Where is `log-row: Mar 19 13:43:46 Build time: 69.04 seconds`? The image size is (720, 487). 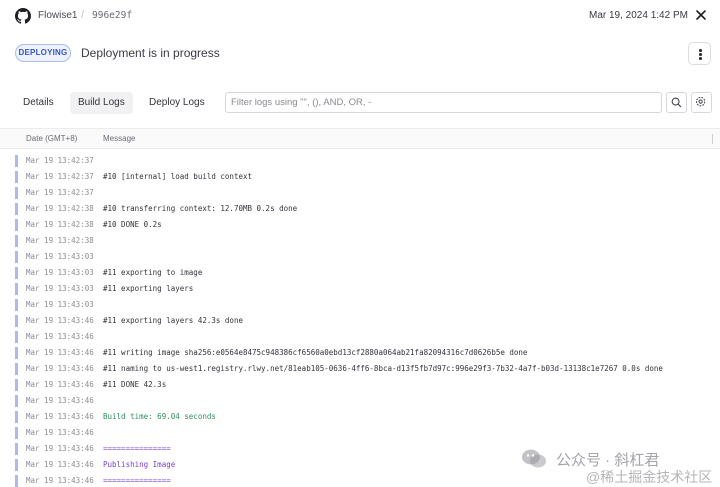 log-row: Mar 19 13:43:46 Build time: 69.04 seconds is located at coordinates (360, 417).